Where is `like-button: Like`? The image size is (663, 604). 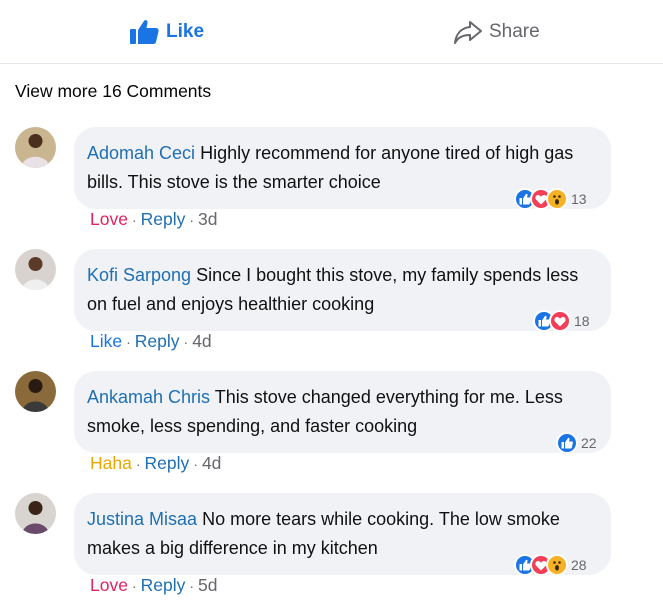
like-button: Like is located at coordinates (167, 32).